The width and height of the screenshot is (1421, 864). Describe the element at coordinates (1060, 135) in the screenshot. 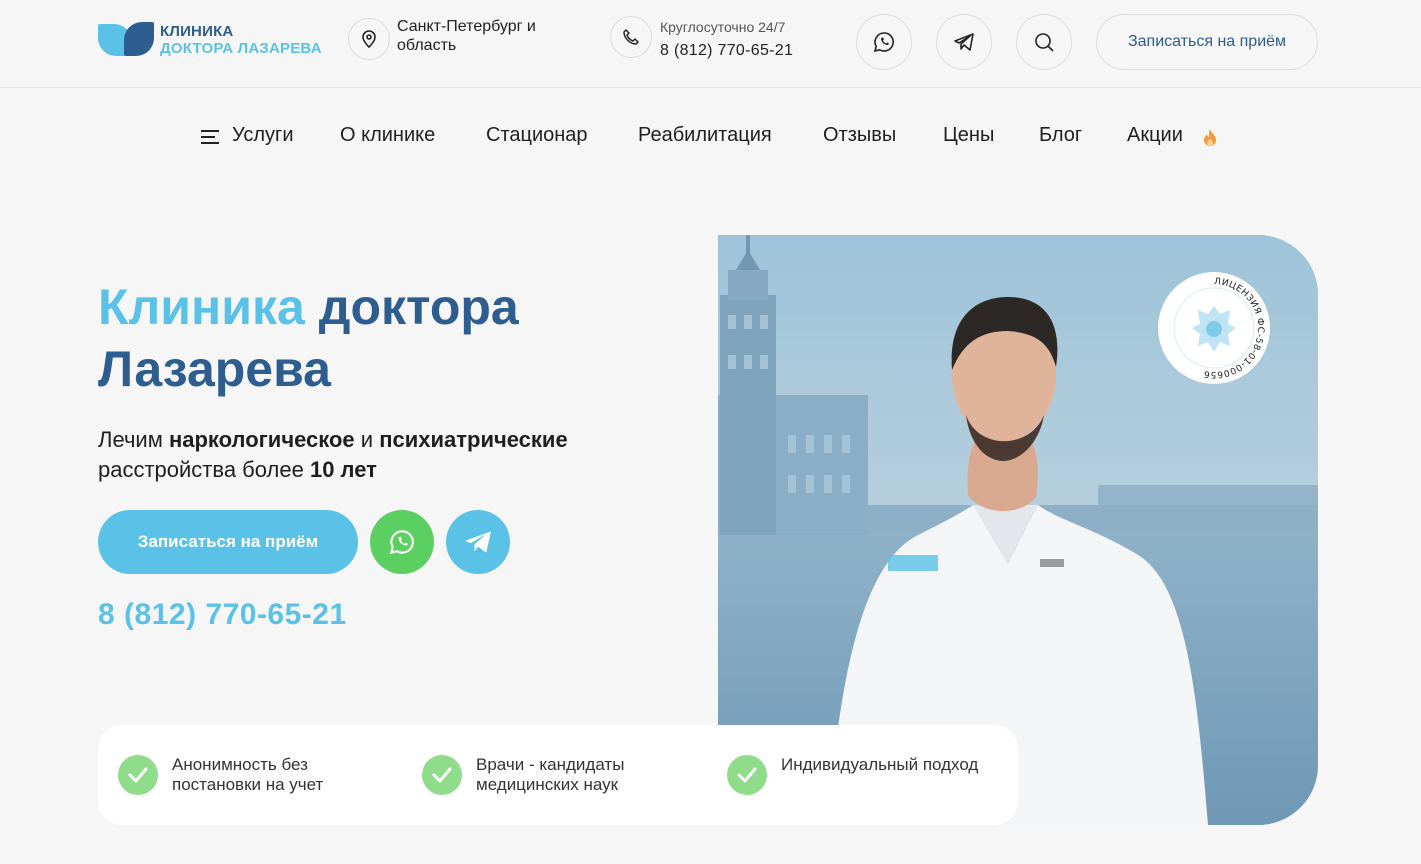

I see `nav-item-blog: Блог` at that location.